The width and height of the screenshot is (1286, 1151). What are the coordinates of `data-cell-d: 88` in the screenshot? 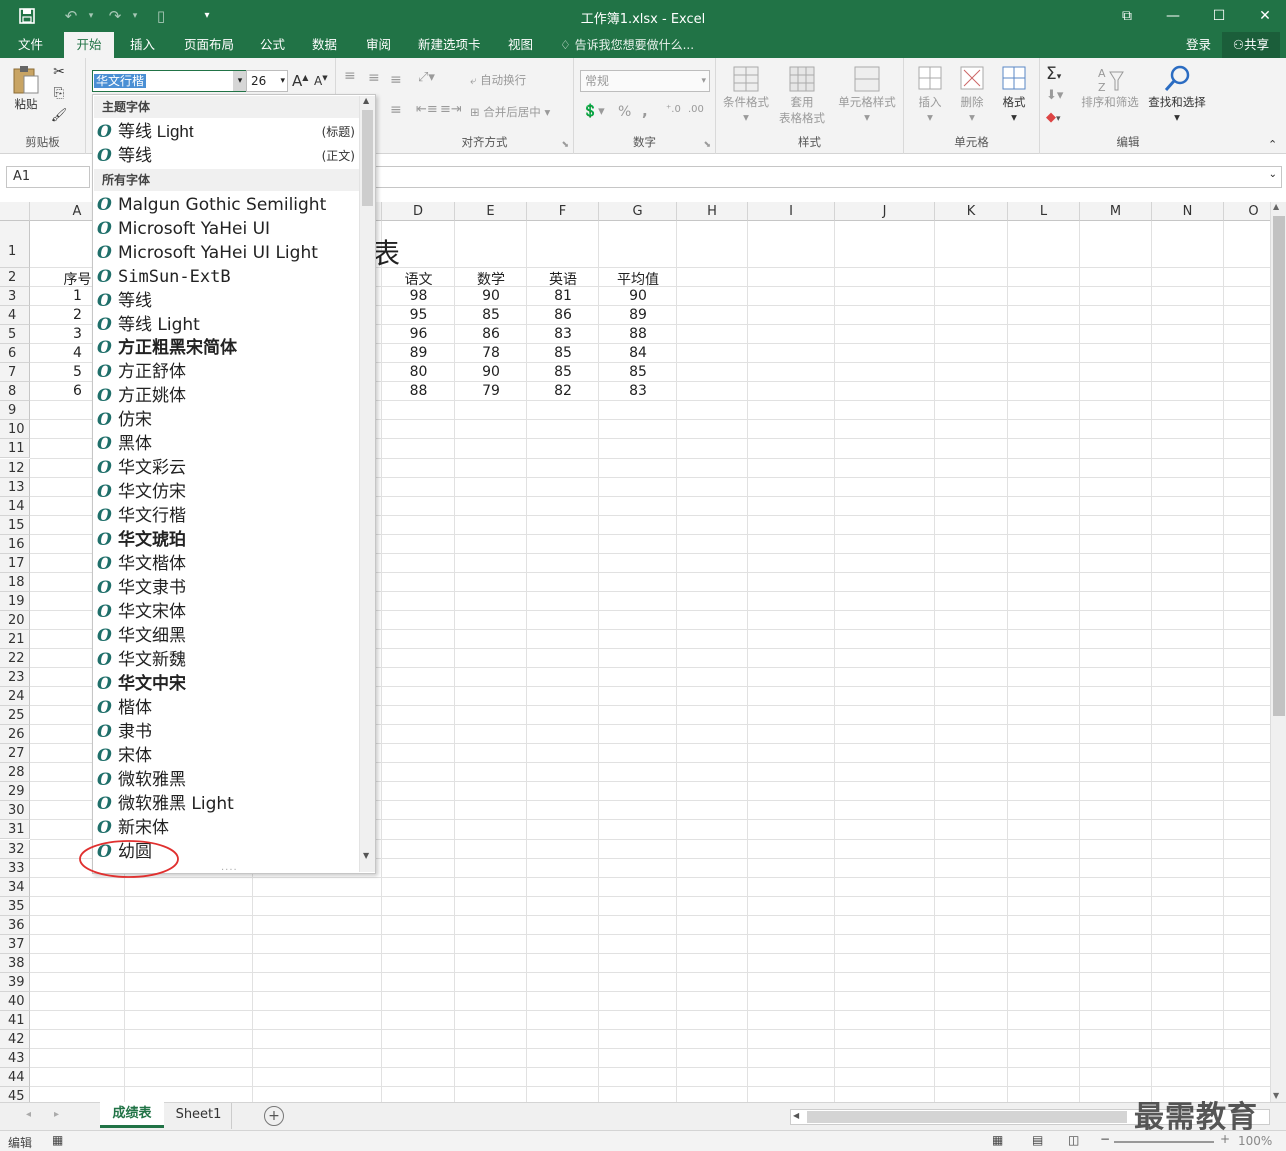 It's located at (418, 391).